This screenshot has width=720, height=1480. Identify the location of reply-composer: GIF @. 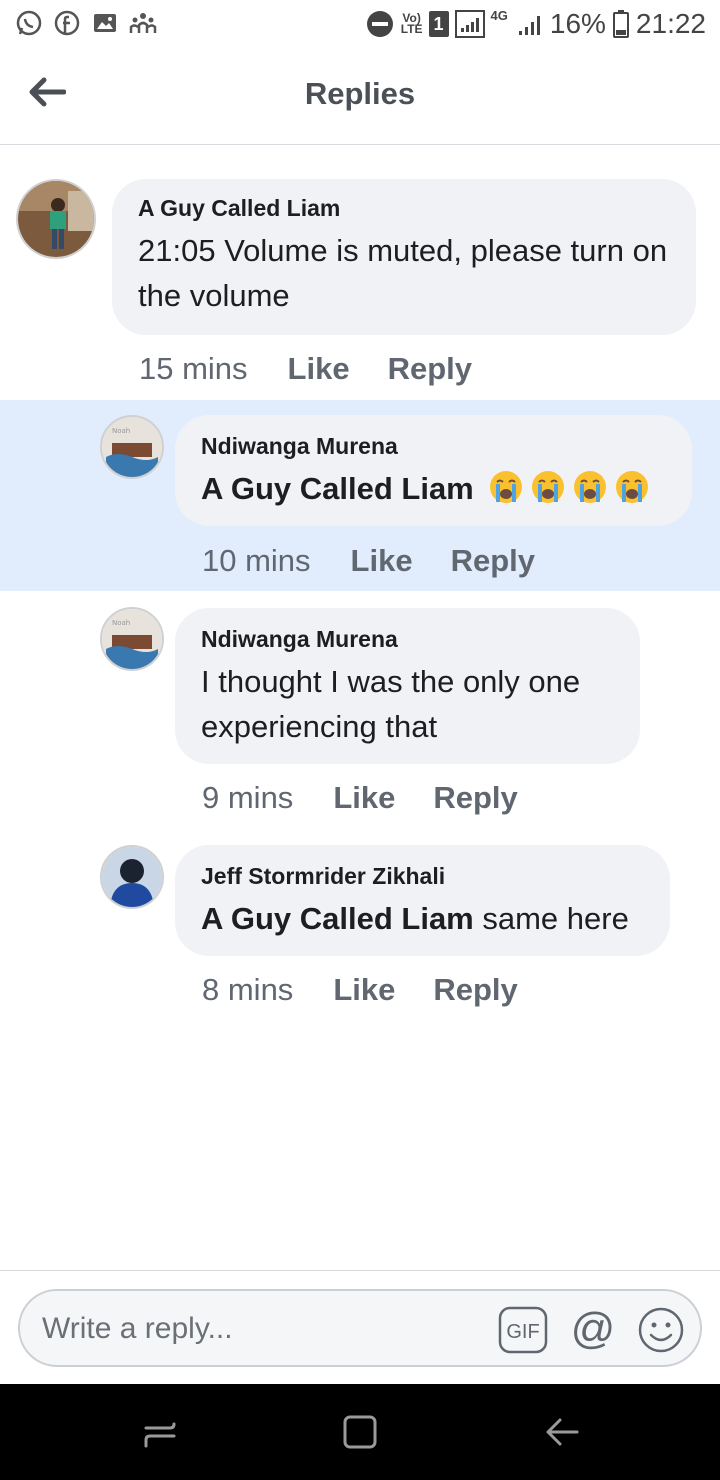
(360, 1328).